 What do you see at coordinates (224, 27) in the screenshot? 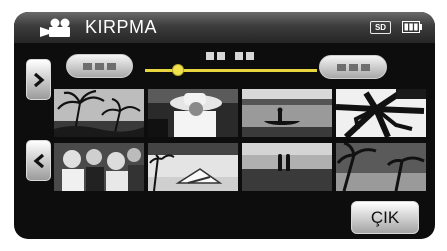
I see `title-bar: KIRPMA SD` at bounding box center [224, 27].